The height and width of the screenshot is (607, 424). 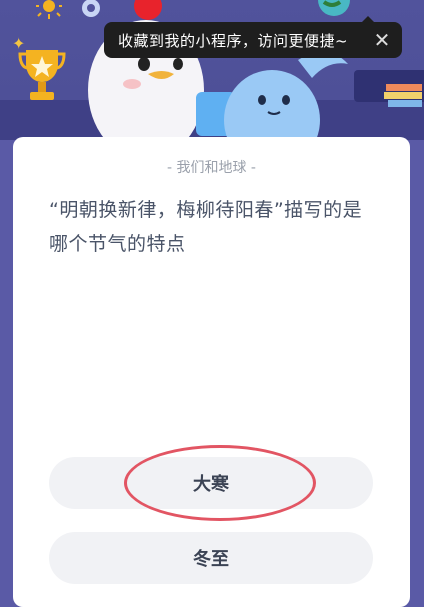 I want to click on question-text: “明朝换新律，梅柳待阳春”描写的是哪个节气的特点, so click(x=206, y=227).